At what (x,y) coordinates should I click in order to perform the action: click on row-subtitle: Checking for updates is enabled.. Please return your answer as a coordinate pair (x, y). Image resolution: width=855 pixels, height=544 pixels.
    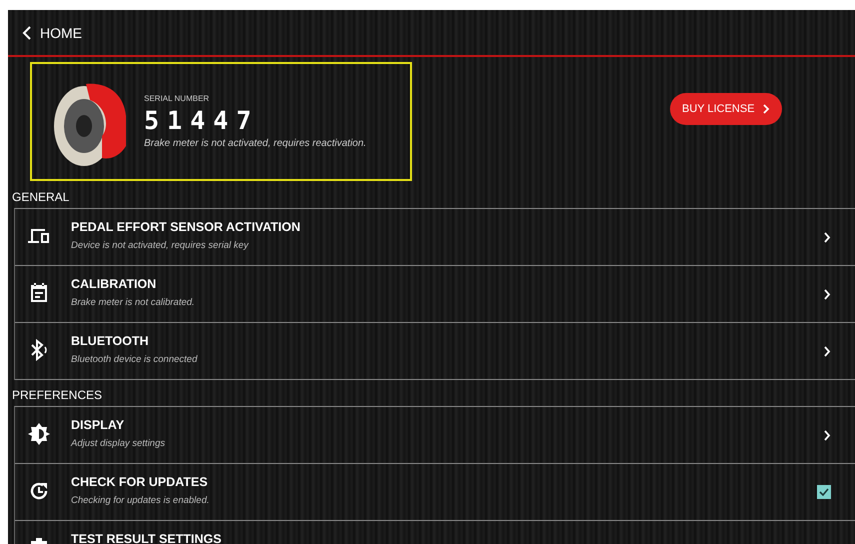
    Looking at the image, I should click on (140, 500).